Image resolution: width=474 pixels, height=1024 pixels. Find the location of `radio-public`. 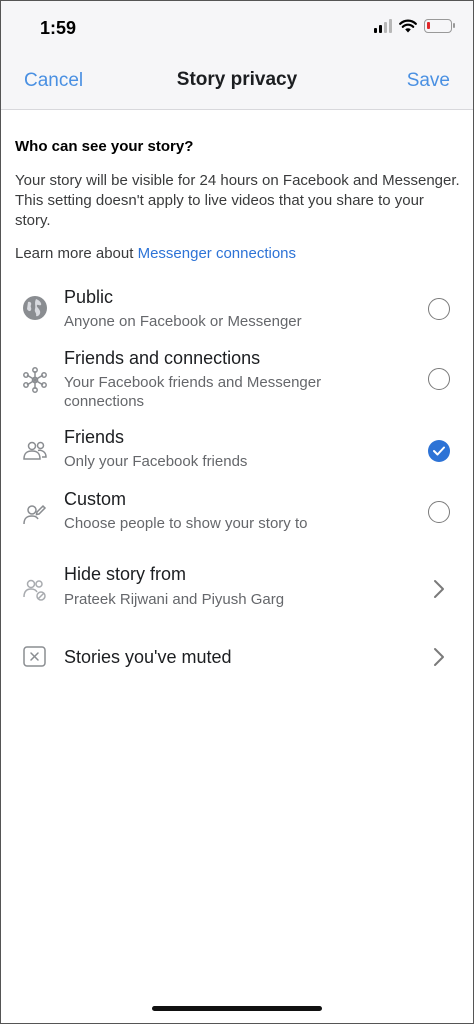

radio-public is located at coordinates (439, 309).